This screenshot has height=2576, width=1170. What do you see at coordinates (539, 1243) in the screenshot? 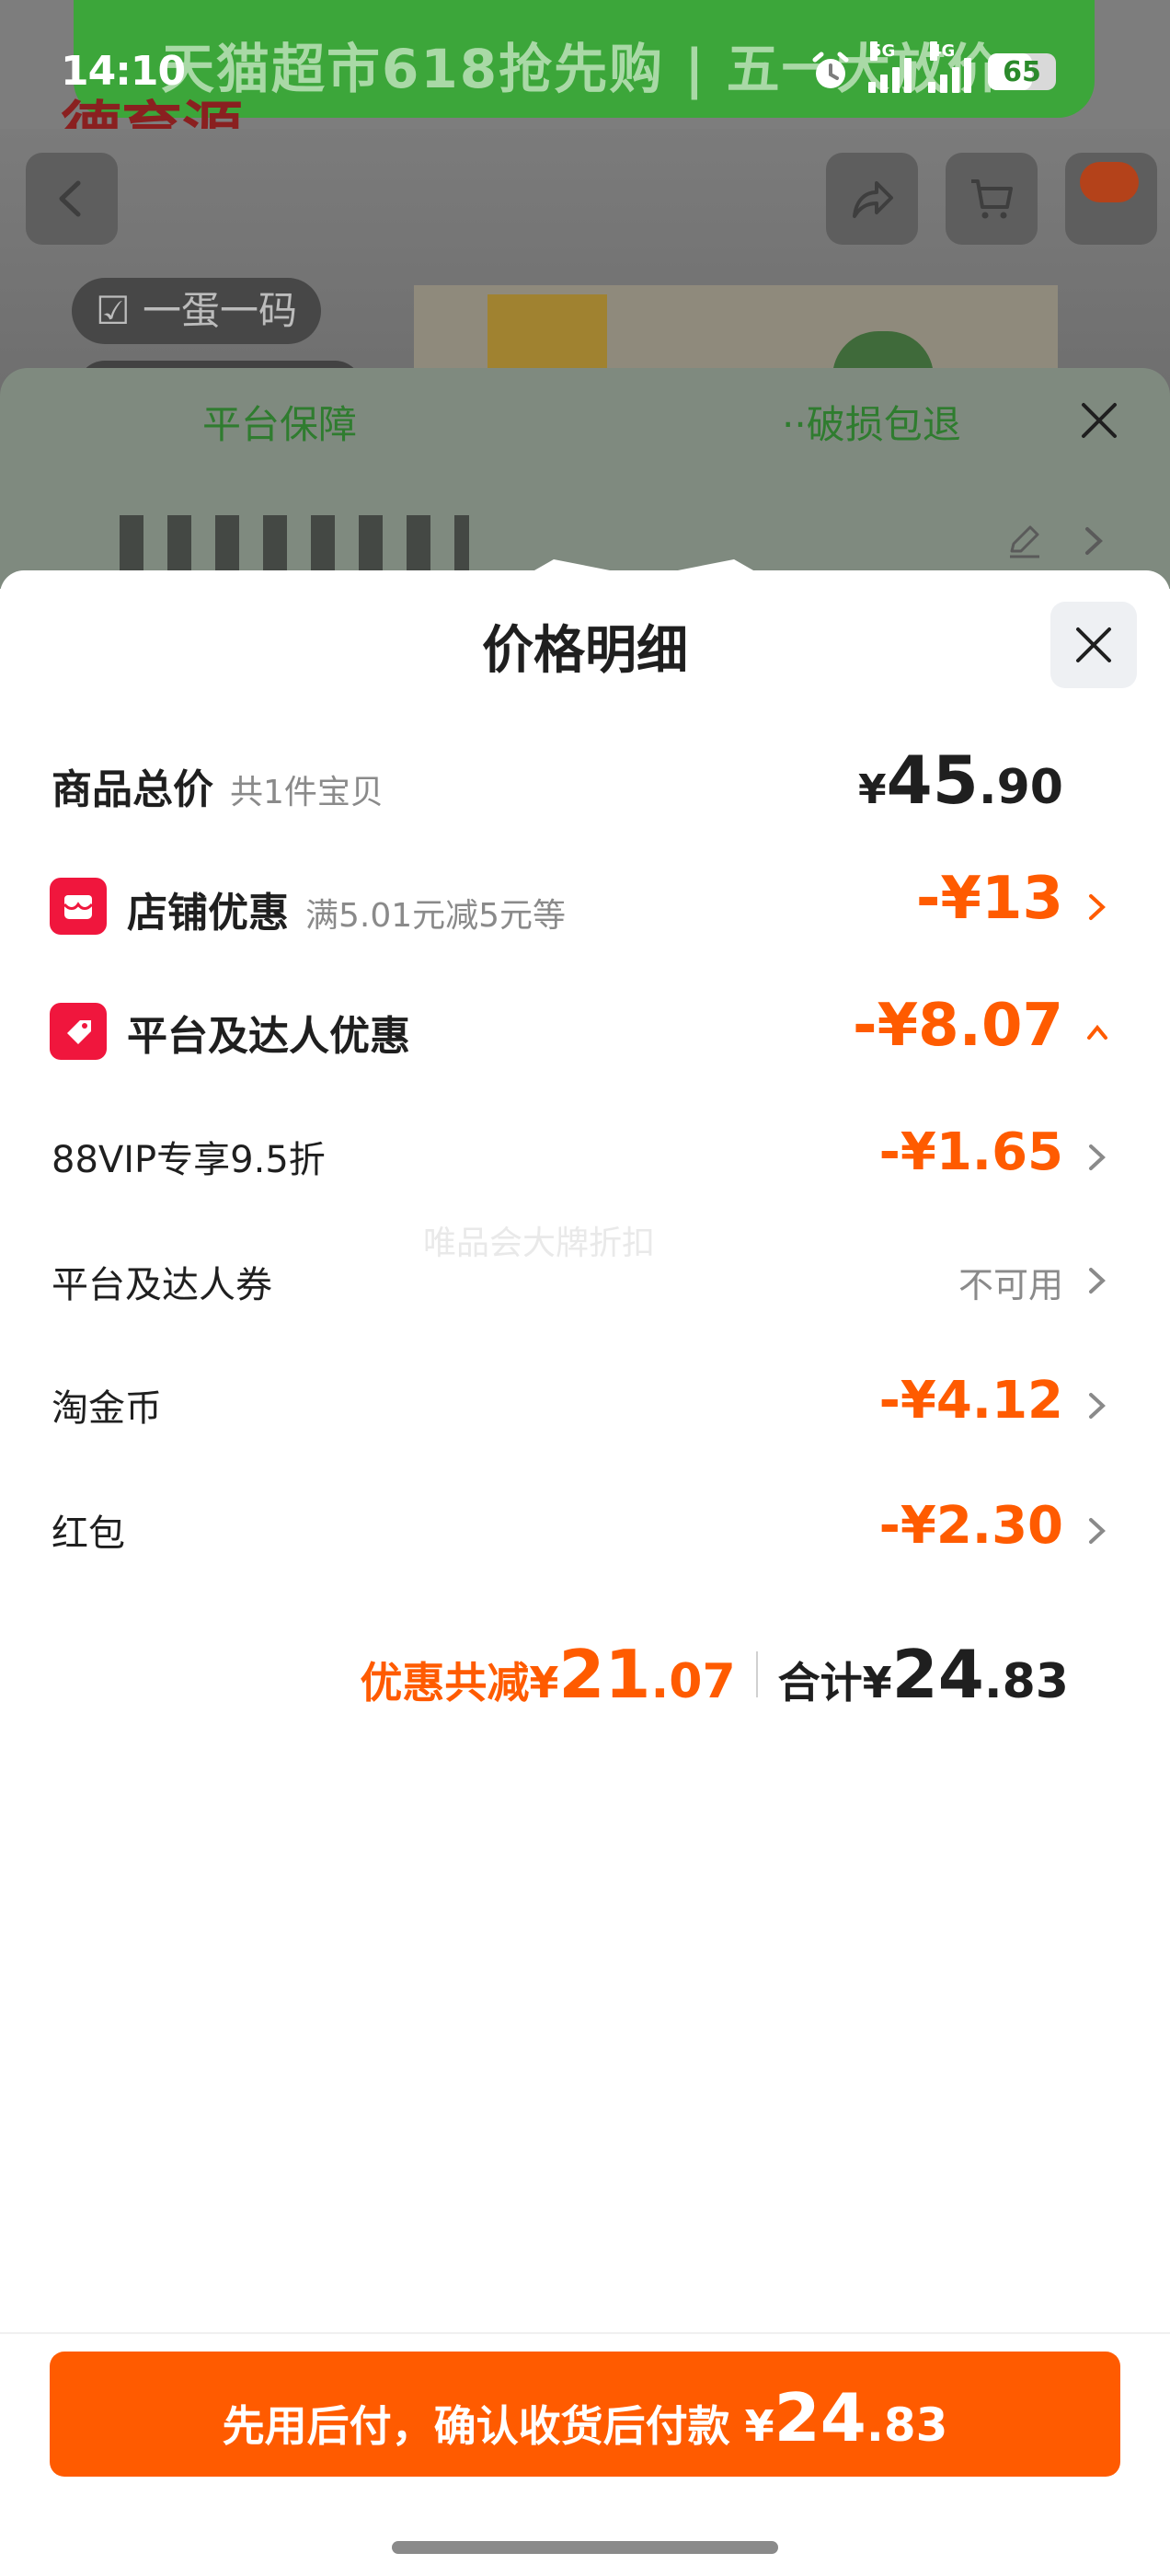
I see `watermark-text: 唯品会大牌折扣` at bounding box center [539, 1243].